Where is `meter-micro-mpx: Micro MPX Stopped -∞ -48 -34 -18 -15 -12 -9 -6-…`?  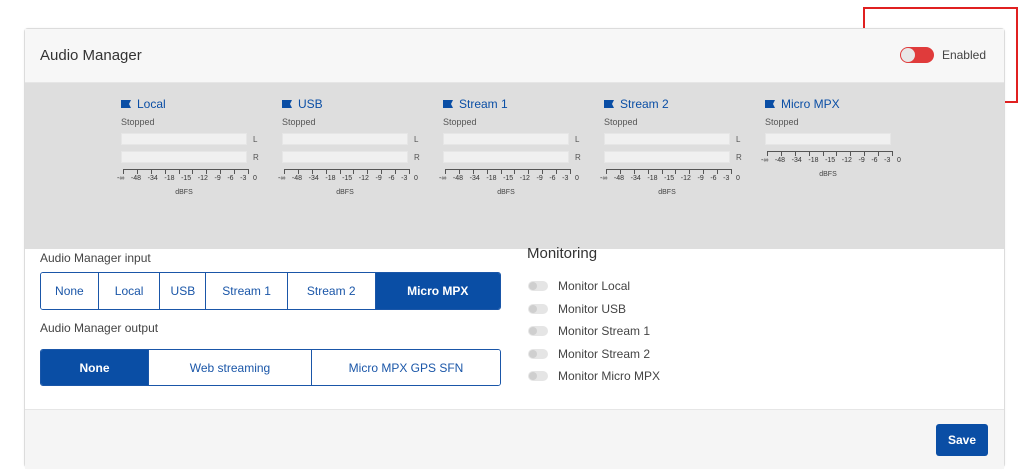
meter-micro-mpx: Micro MPX Stopped -∞ -48 -34 -18 -15 -12 -9 -6-… is located at coordinates (833, 137).